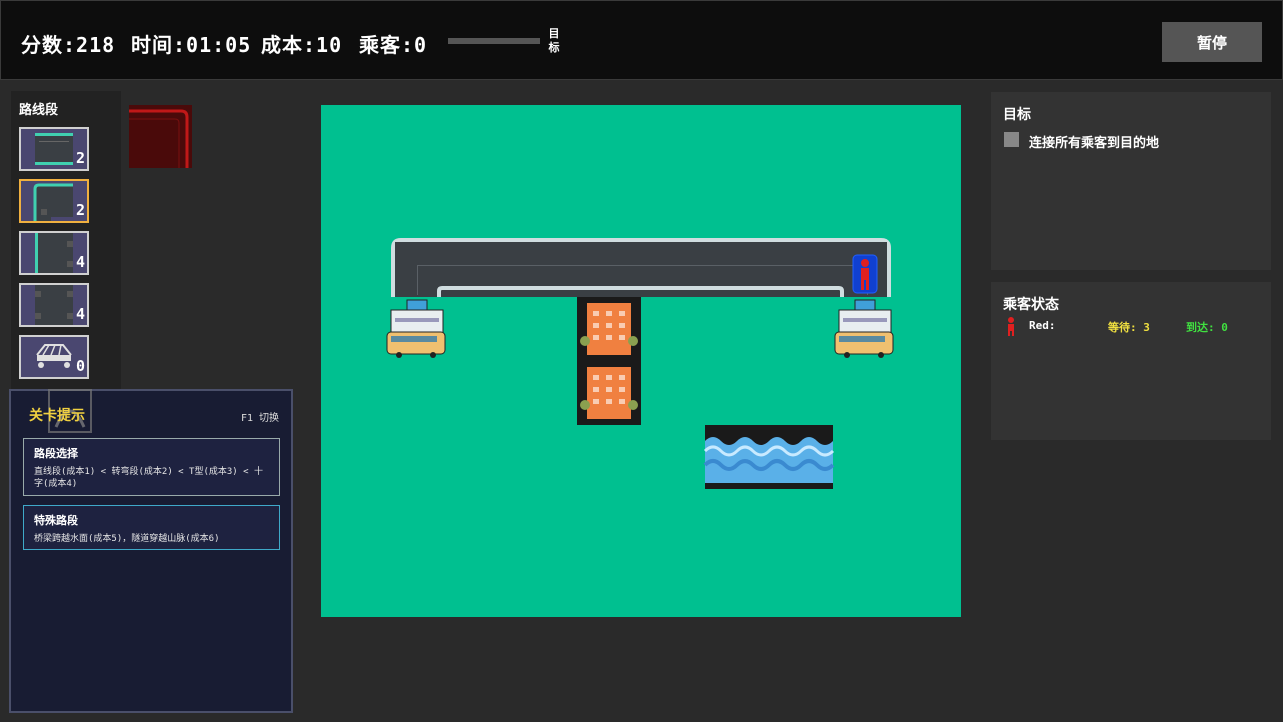  What do you see at coordinates (54, 305) in the screenshot?
I see `palette-slot-cross: 4` at bounding box center [54, 305].